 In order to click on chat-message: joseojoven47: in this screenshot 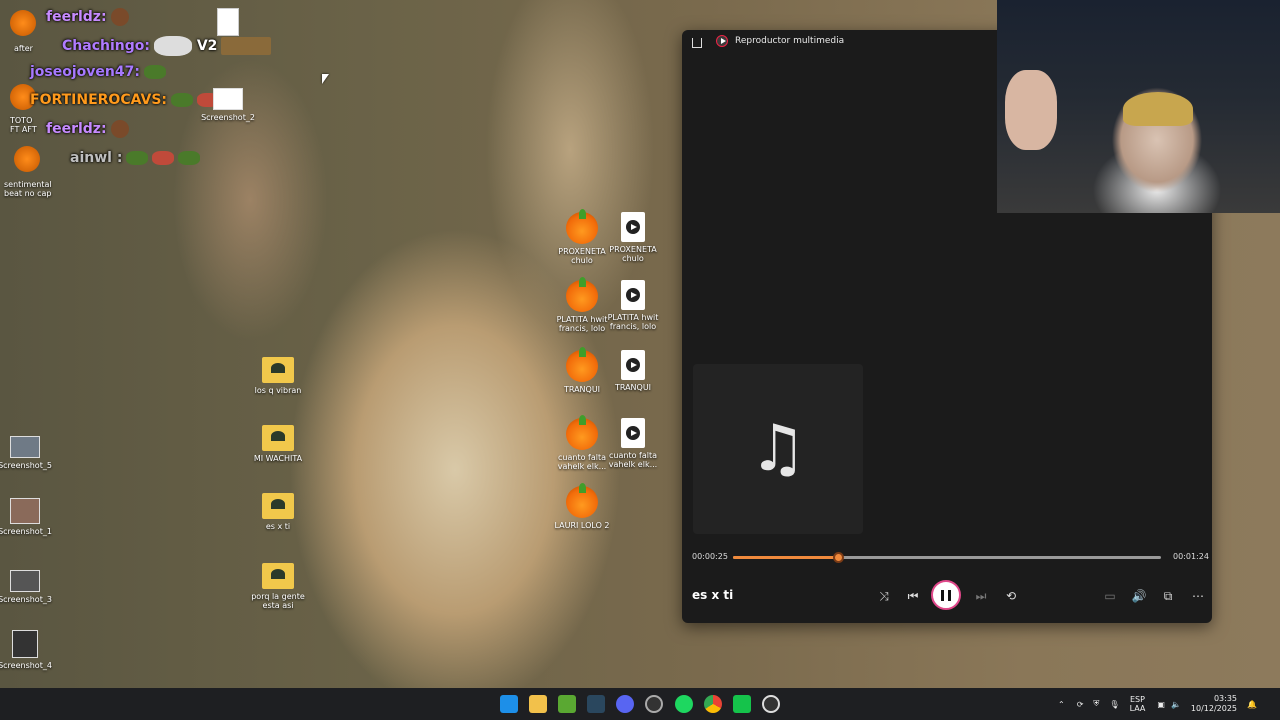, I will do `click(98, 72)`.